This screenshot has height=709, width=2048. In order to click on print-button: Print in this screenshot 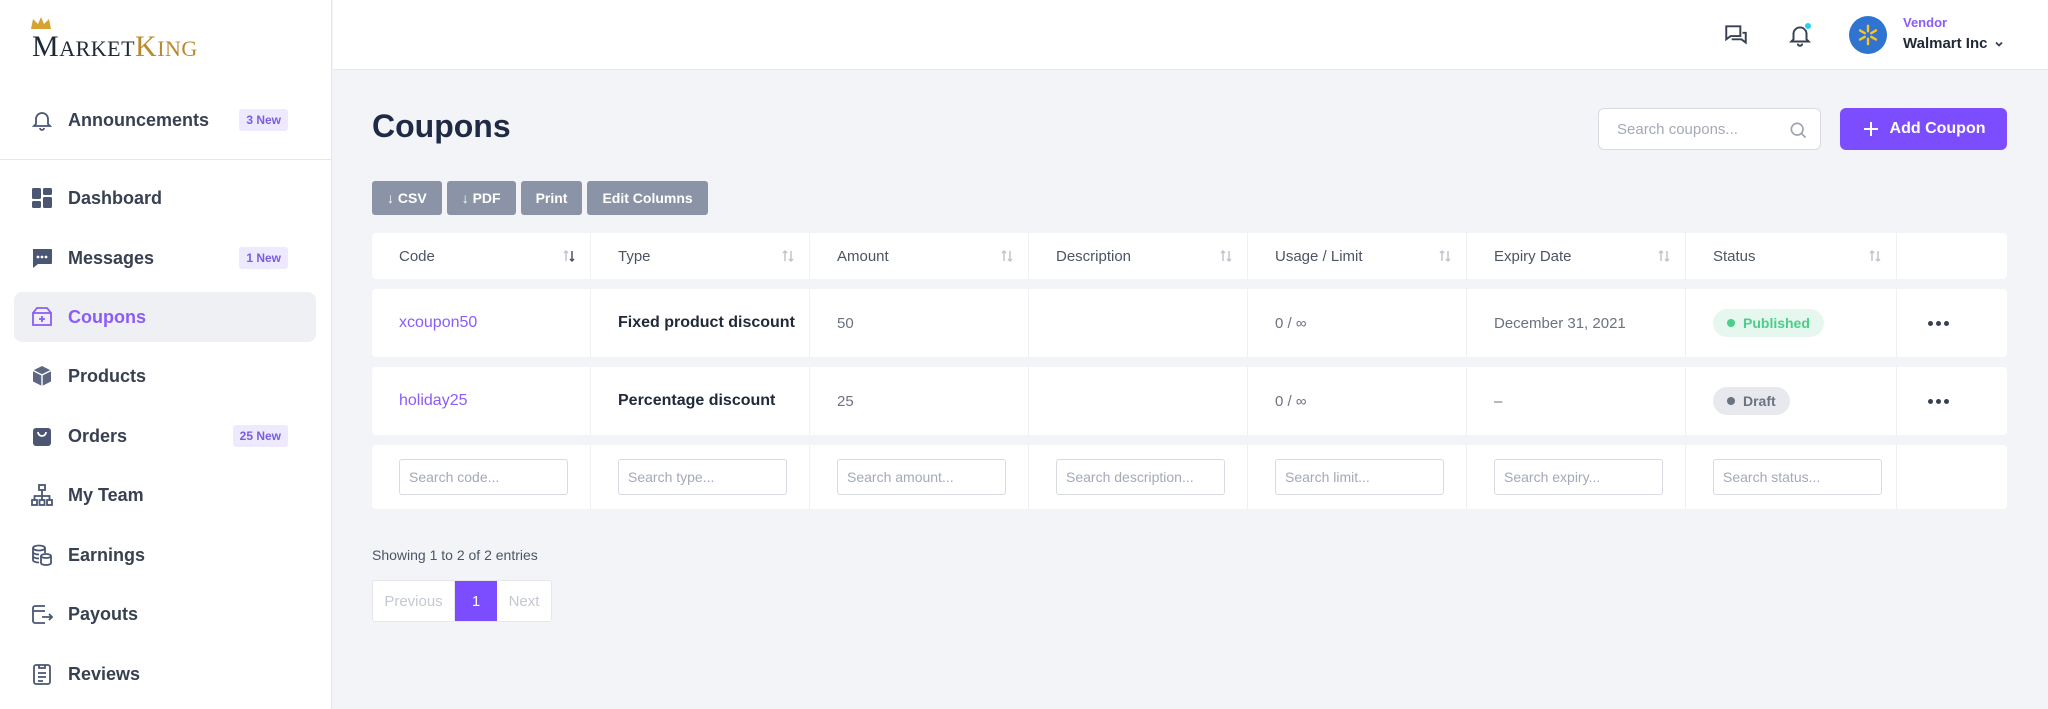, I will do `click(551, 198)`.